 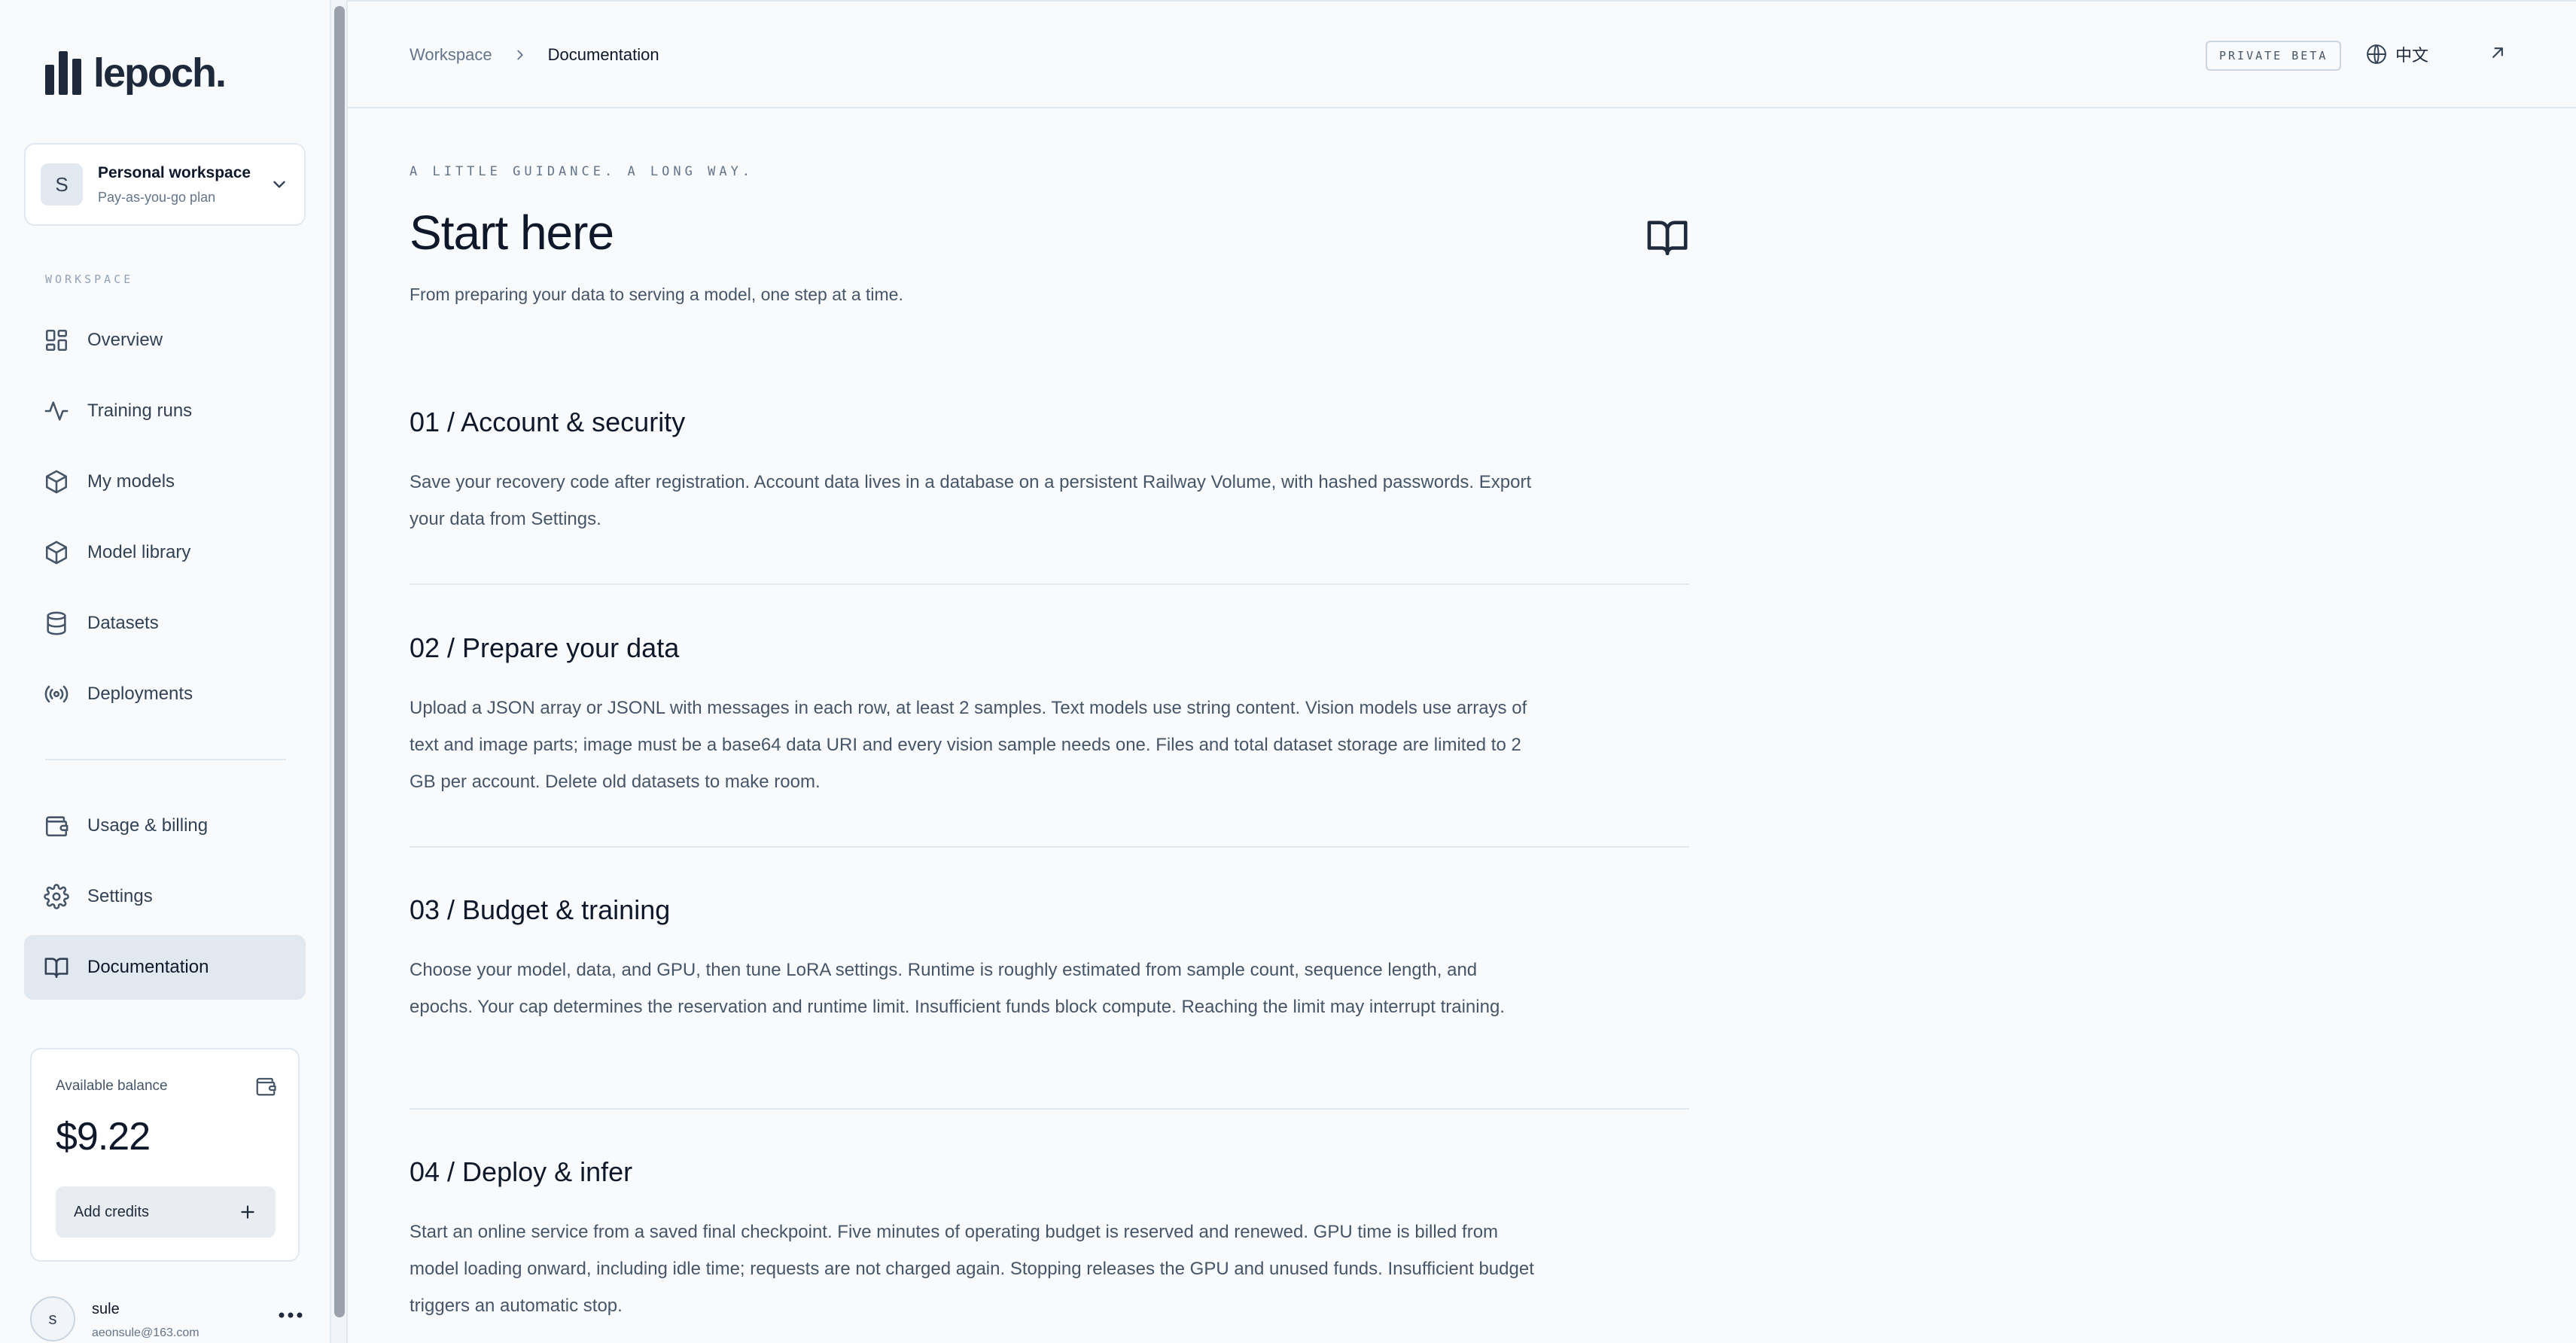 What do you see at coordinates (2274, 56) in the screenshot?
I see `status-badge: PRIVATE BETA` at bounding box center [2274, 56].